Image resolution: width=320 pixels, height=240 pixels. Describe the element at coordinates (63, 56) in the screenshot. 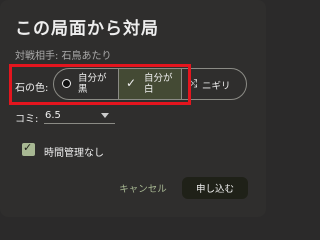

I see `opponent-label: 対戦相手: 石鳥あたり` at that location.